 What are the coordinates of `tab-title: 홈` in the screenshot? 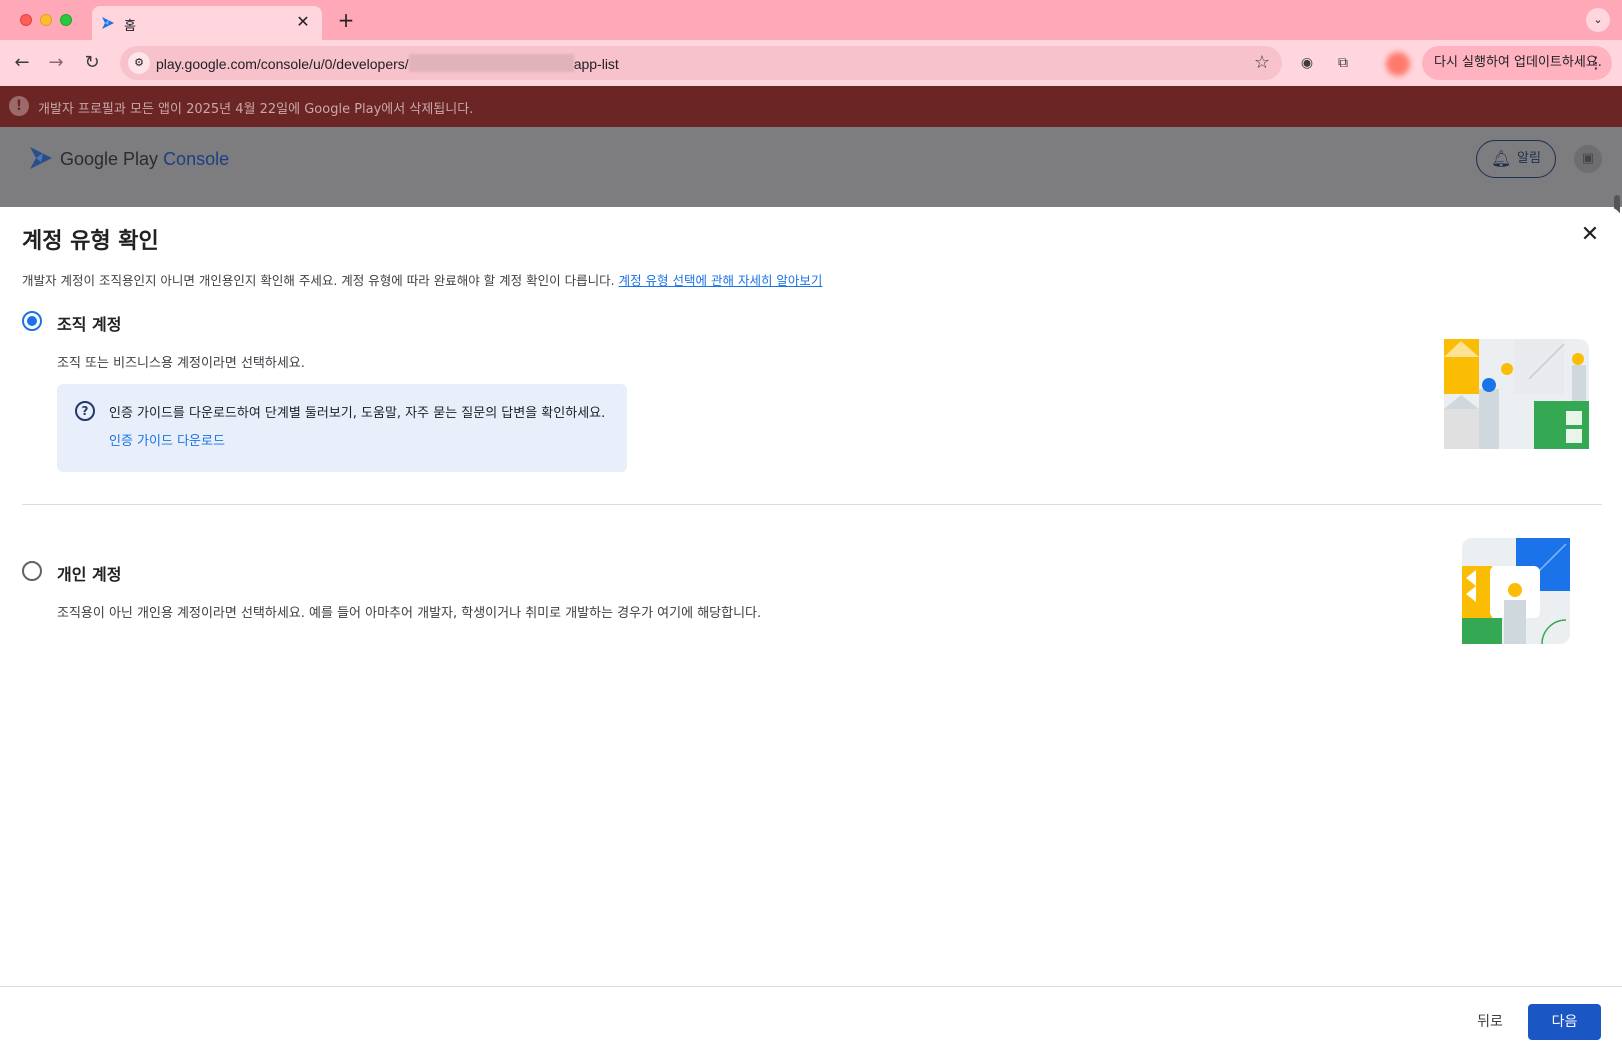 It's located at (130, 26).